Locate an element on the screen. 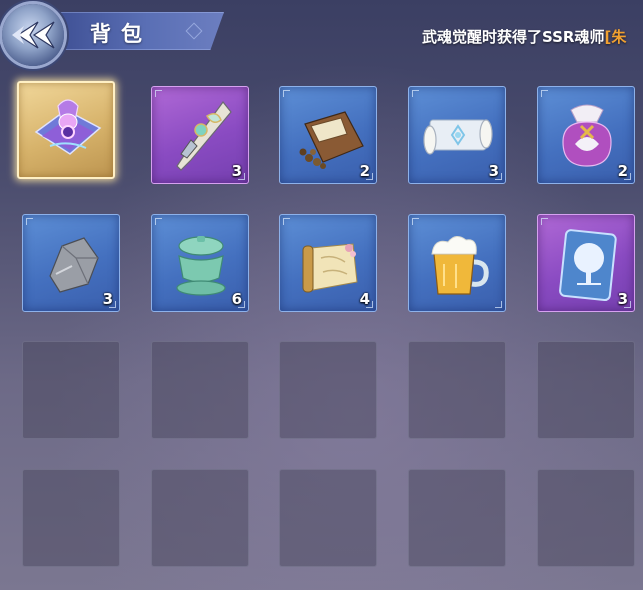  inventory-slot-jade-teacup: 6 is located at coordinates (200, 263).